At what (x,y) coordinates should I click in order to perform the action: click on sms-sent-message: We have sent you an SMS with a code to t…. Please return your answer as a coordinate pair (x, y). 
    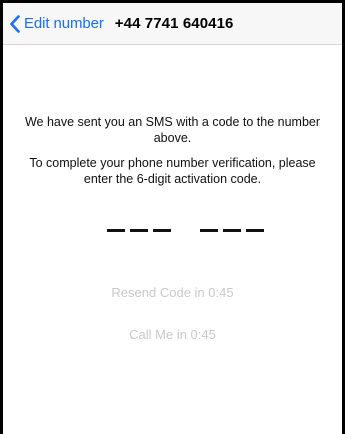
    Looking at the image, I should click on (172, 130).